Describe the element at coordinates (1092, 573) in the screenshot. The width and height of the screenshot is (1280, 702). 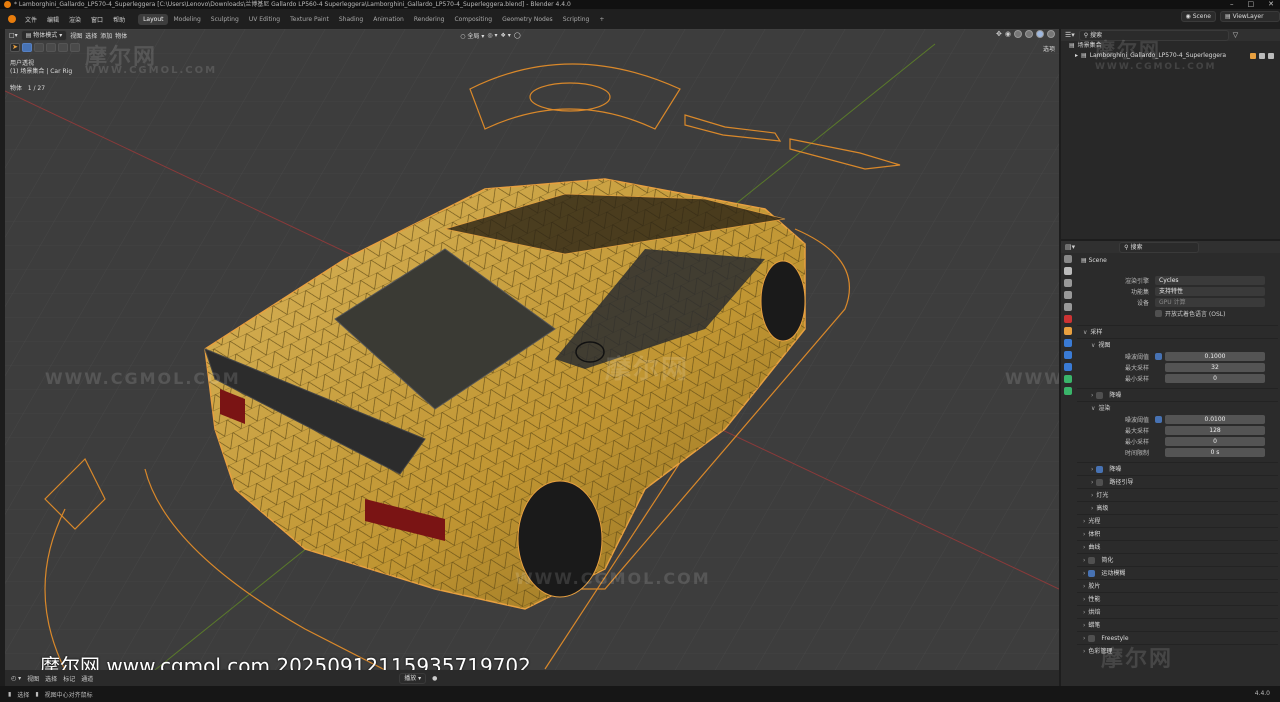
I see `motion-blur-checkbox` at that location.